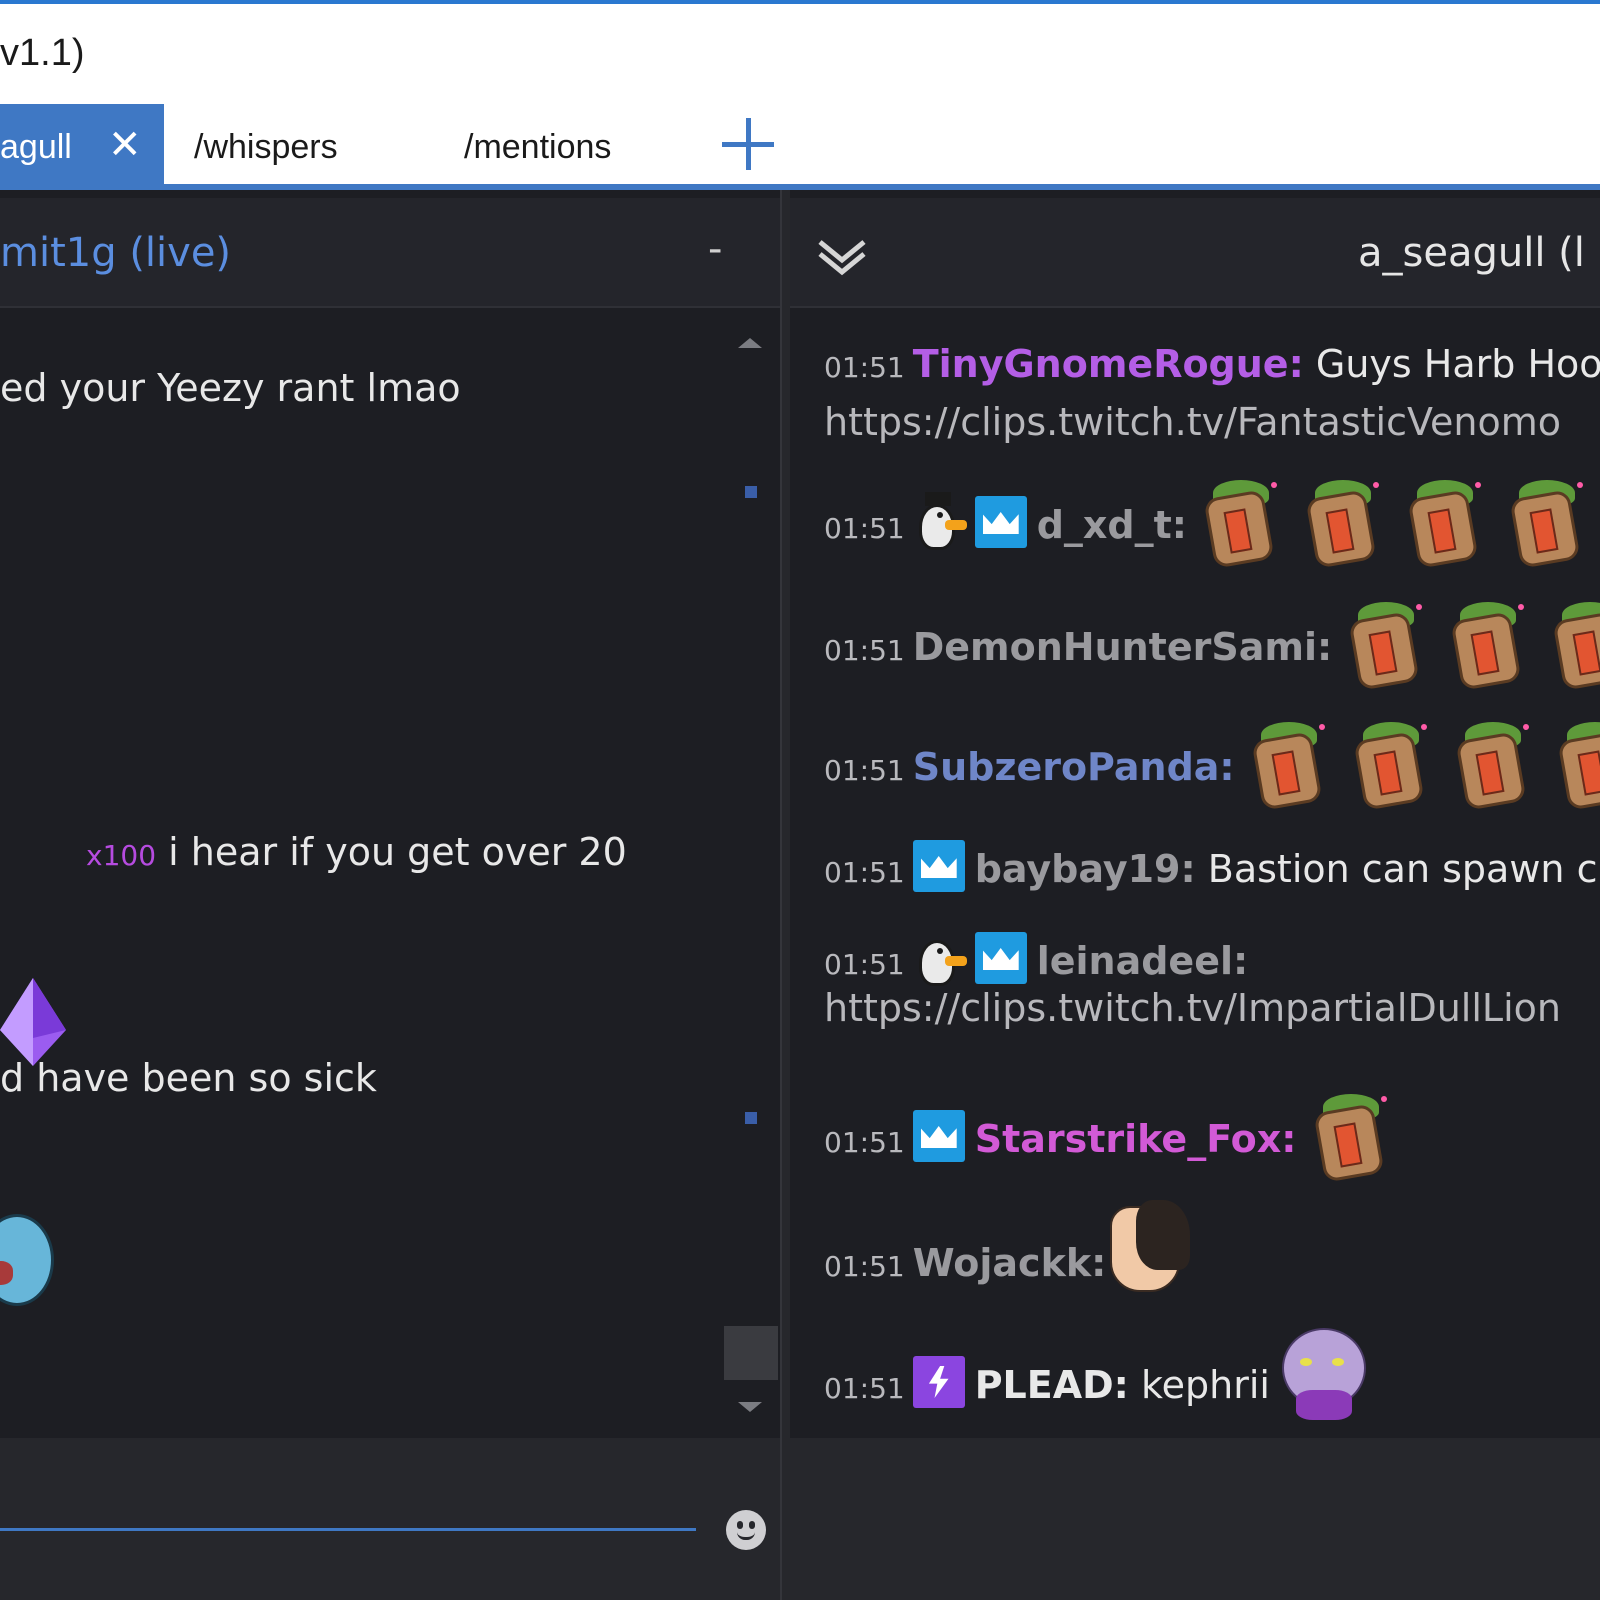  What do you see at coordinates (751, 1353) in the screenshot?
I see `scrollbar-thumb` at bounding box center [751, 1353].